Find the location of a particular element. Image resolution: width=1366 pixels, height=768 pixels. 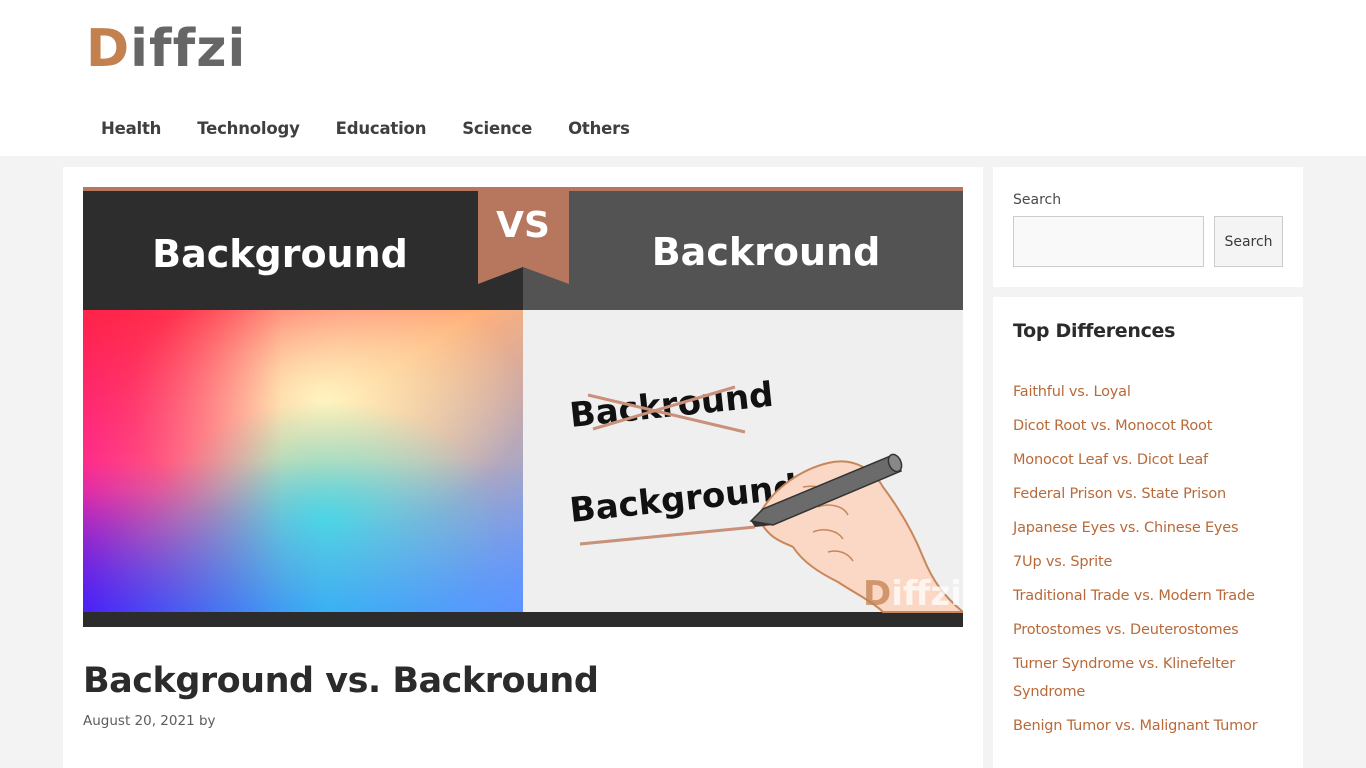

list-item: Benign Tumor vs. Malignant Tumor is located at coordinates (1148, 726).